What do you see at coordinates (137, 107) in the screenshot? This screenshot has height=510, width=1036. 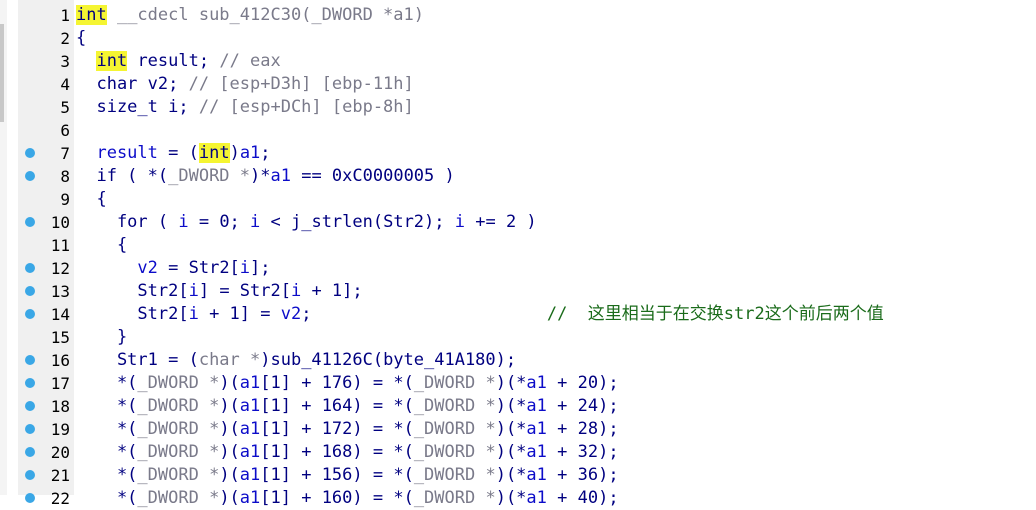 I see `code-token: size_t i;` at bounding box center [137, 107].